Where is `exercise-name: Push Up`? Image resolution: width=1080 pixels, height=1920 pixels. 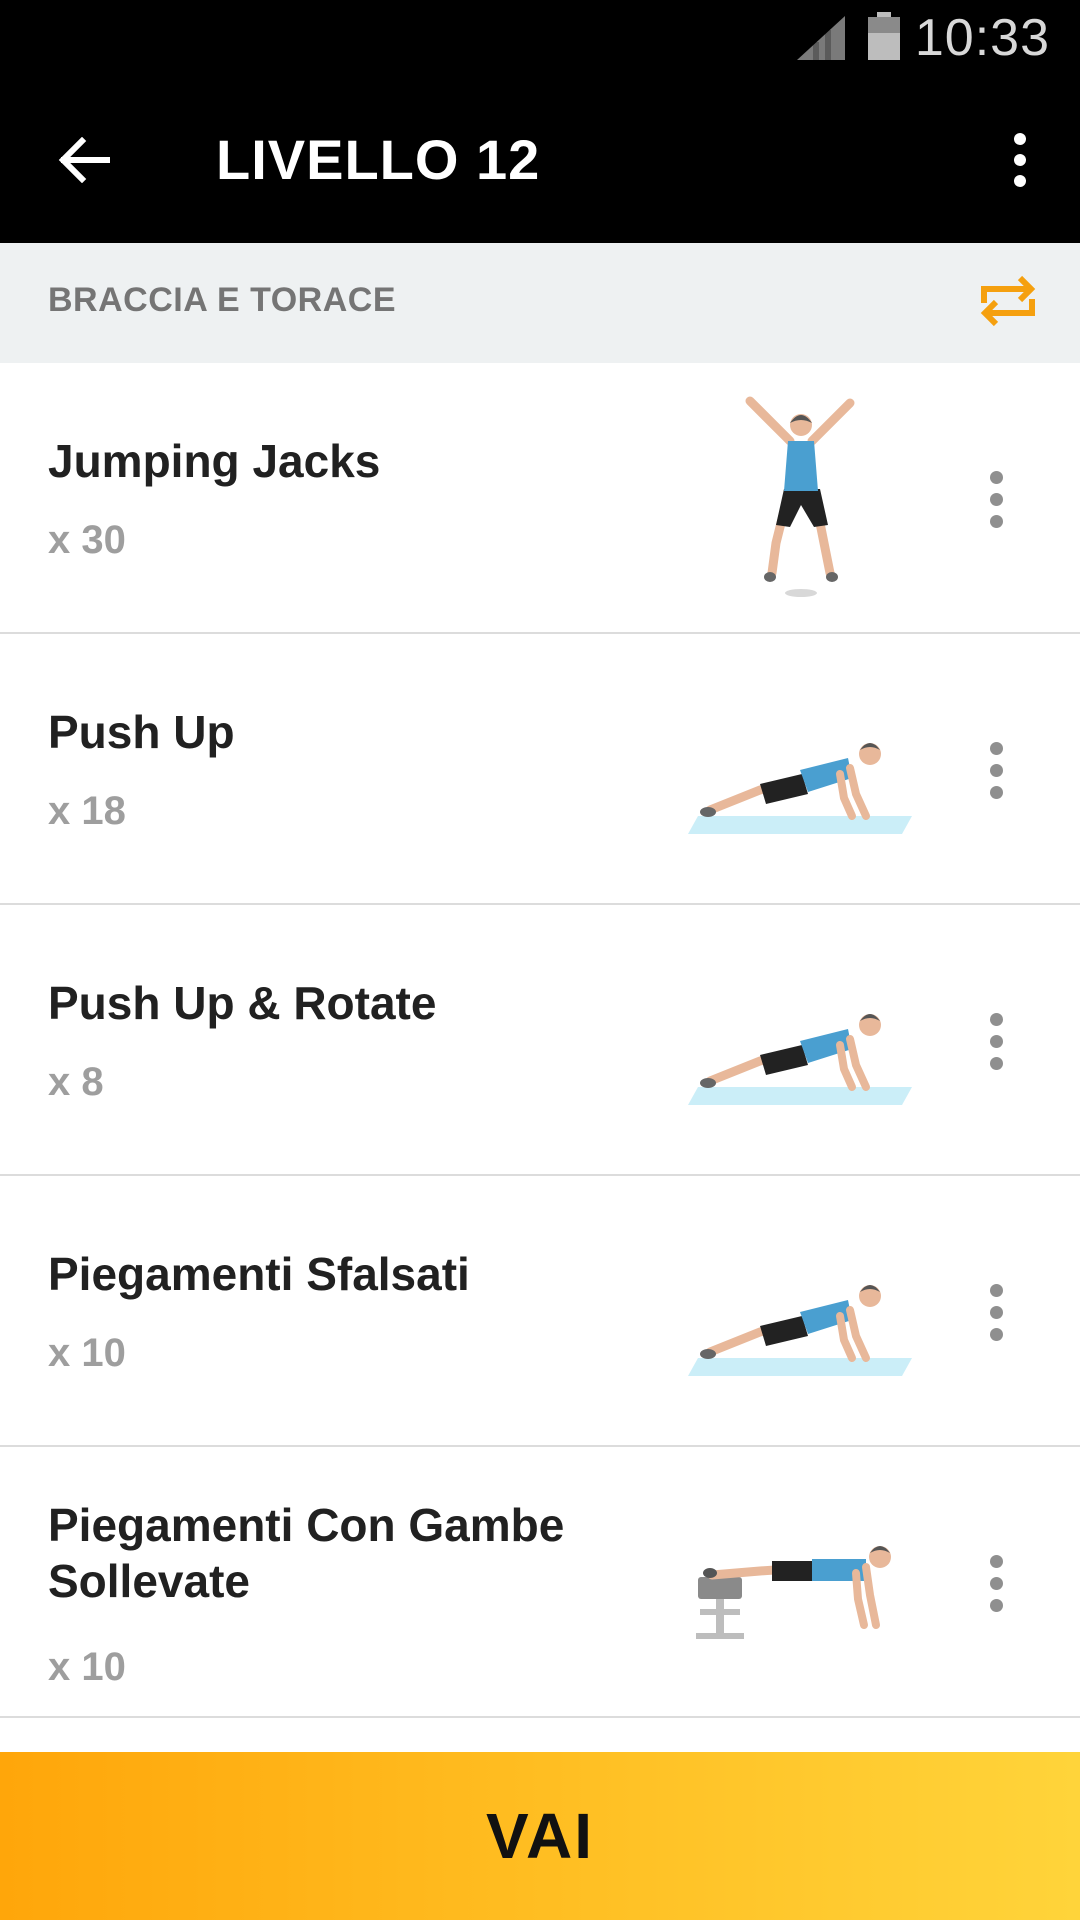
exercise-name: Push Up is located at coordinates (141, 732).